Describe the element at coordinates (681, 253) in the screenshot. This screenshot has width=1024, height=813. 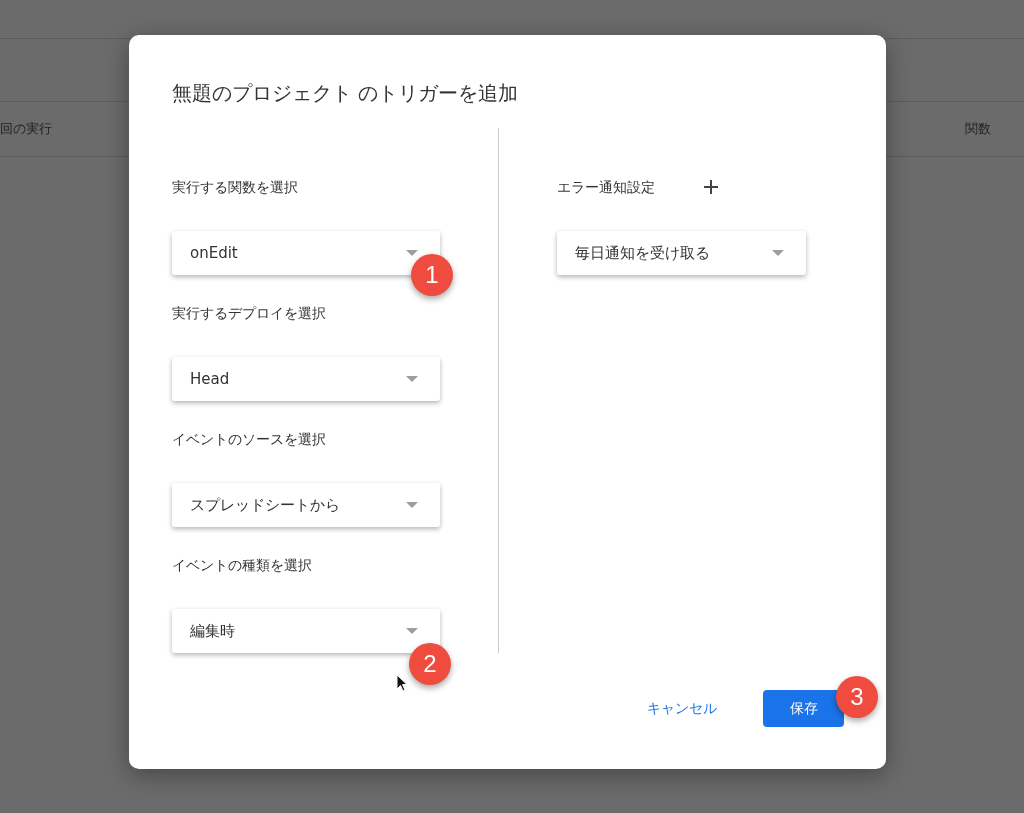
I see `dropdown: 毎日通知を受け取る` at that location.